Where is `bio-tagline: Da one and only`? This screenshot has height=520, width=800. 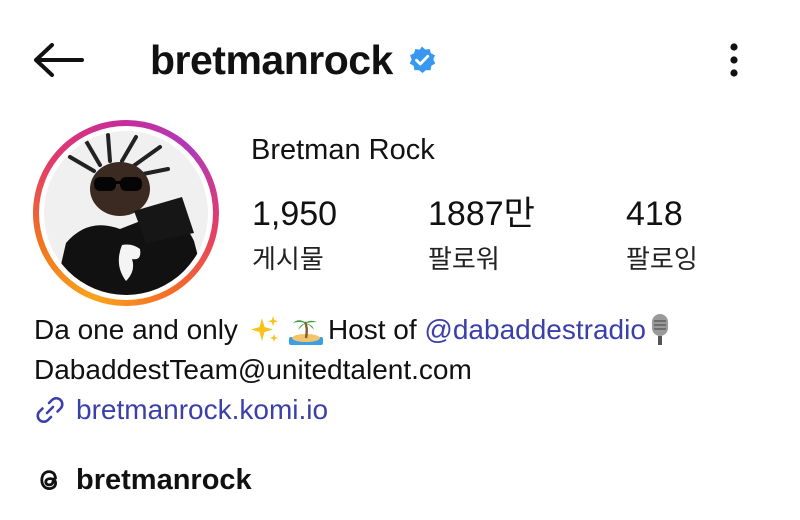
bio-tagline: Da one and only is located at coordinates (136, 329).